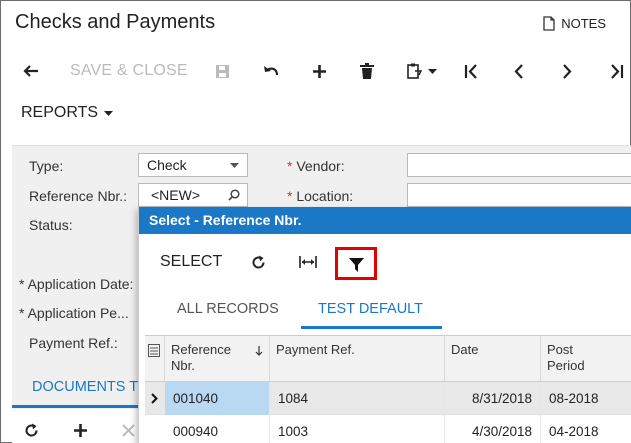 The width and height of the screenshot is (631, 443). I want to click on reference-nbr-label: Reference Nbr.:, so click(78, 196).